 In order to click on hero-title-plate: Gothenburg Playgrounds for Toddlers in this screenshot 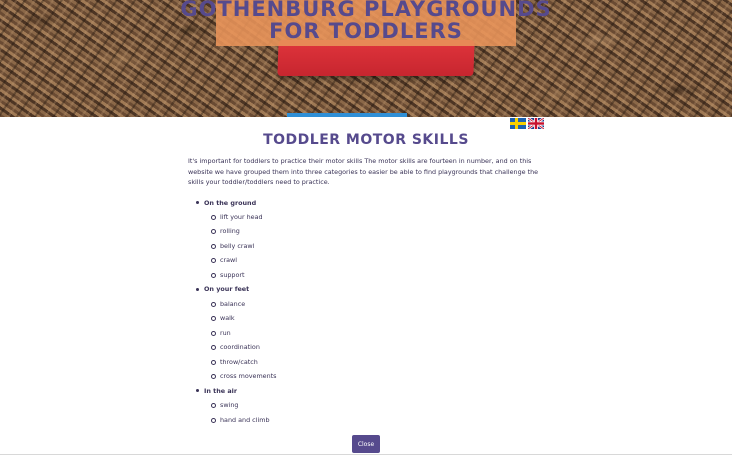, I will do `click(365, 23)`.